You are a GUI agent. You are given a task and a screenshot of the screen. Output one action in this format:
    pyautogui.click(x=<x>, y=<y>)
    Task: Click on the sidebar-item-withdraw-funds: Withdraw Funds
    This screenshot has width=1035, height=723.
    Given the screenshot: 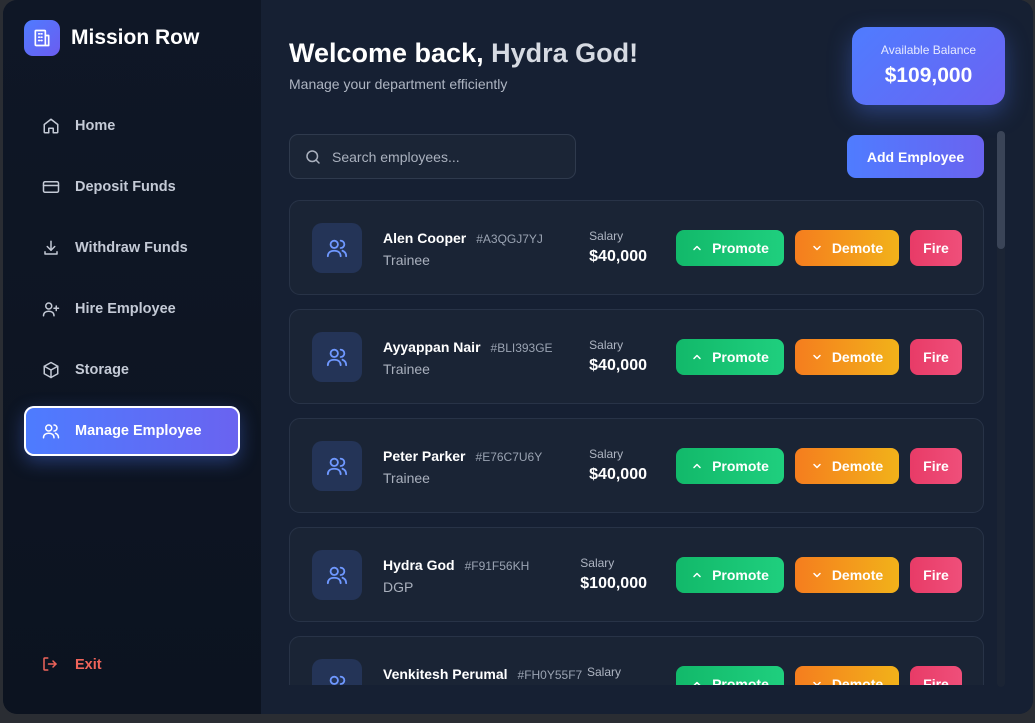 What is the action you would take?
    pyautogui.click(x=132, y=248)
    